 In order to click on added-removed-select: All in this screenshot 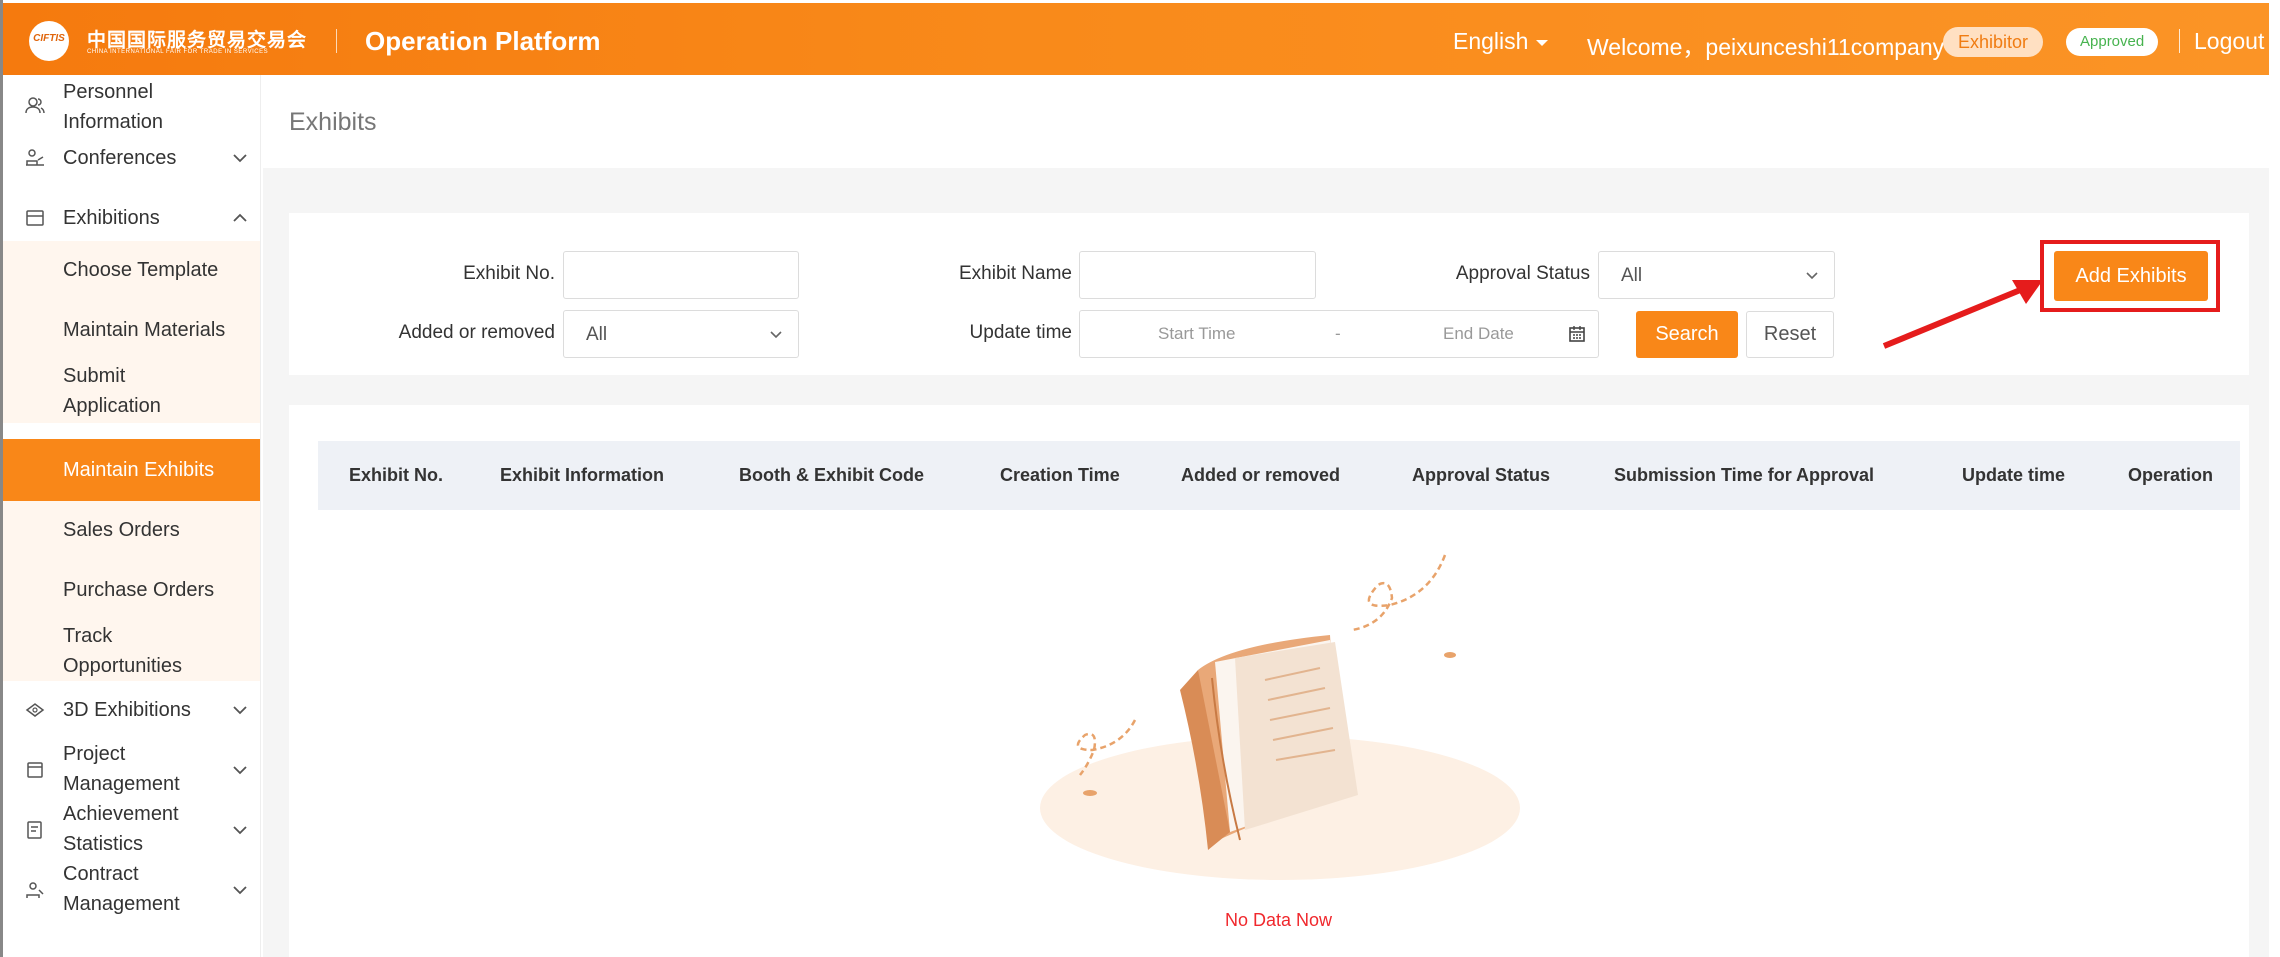, I will do `click(681, 334)`.